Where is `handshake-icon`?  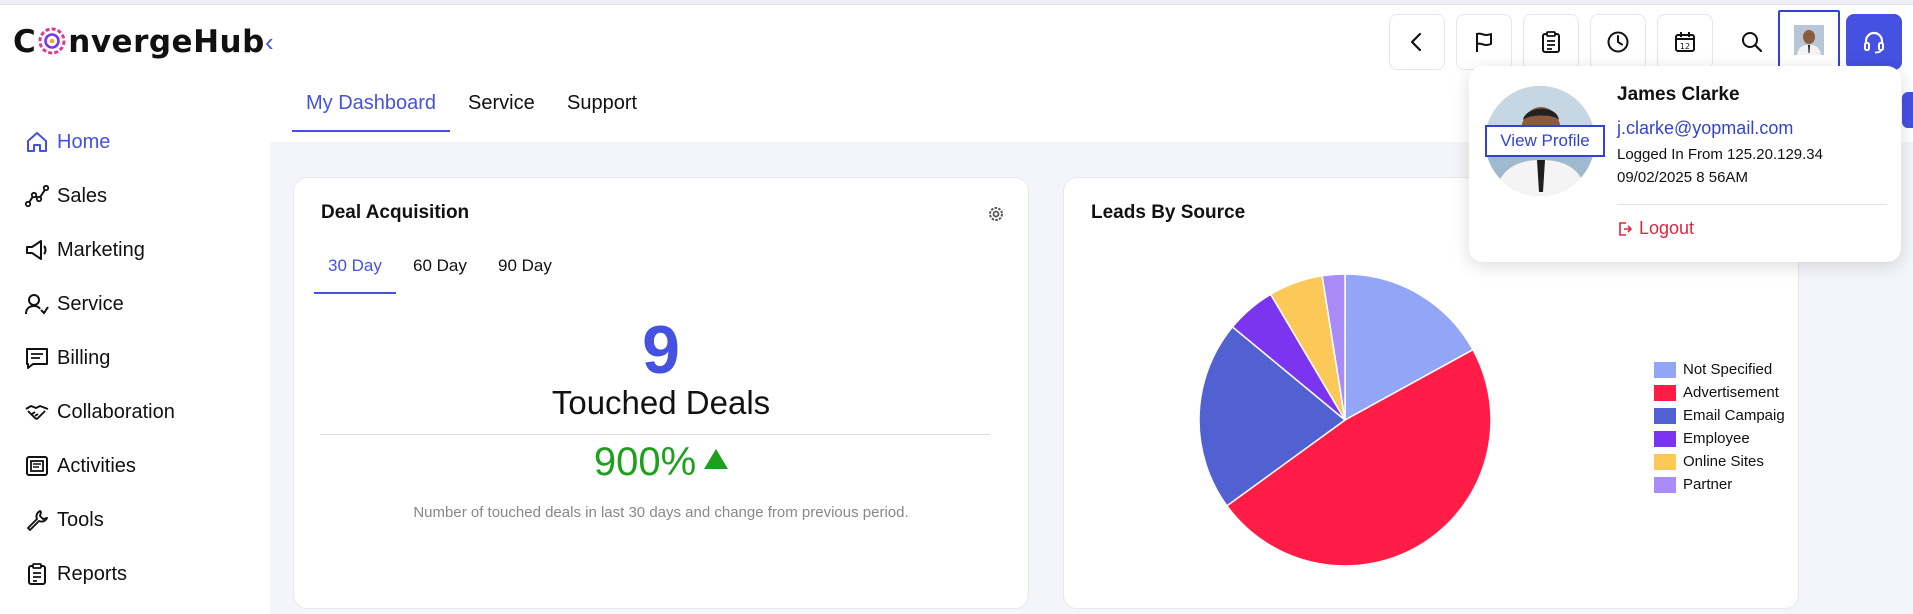 handshake-icon is located at coordinates (37, 412).